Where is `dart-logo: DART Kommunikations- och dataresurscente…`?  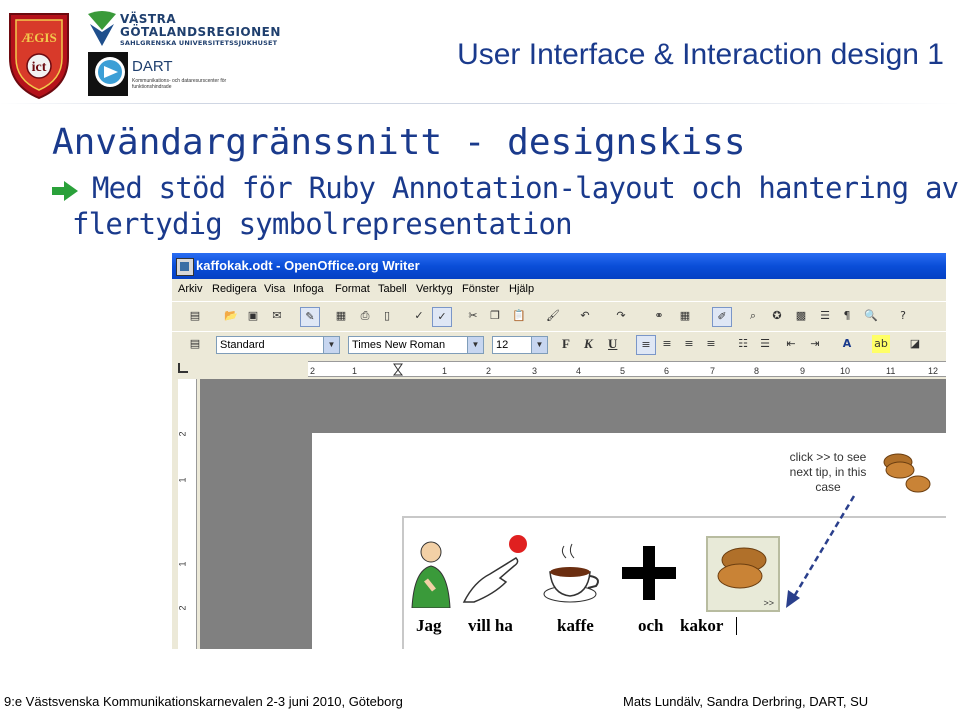
dart-logo: DART Kommunikations- och dataresurscente… is located at coordinates (158, 74).